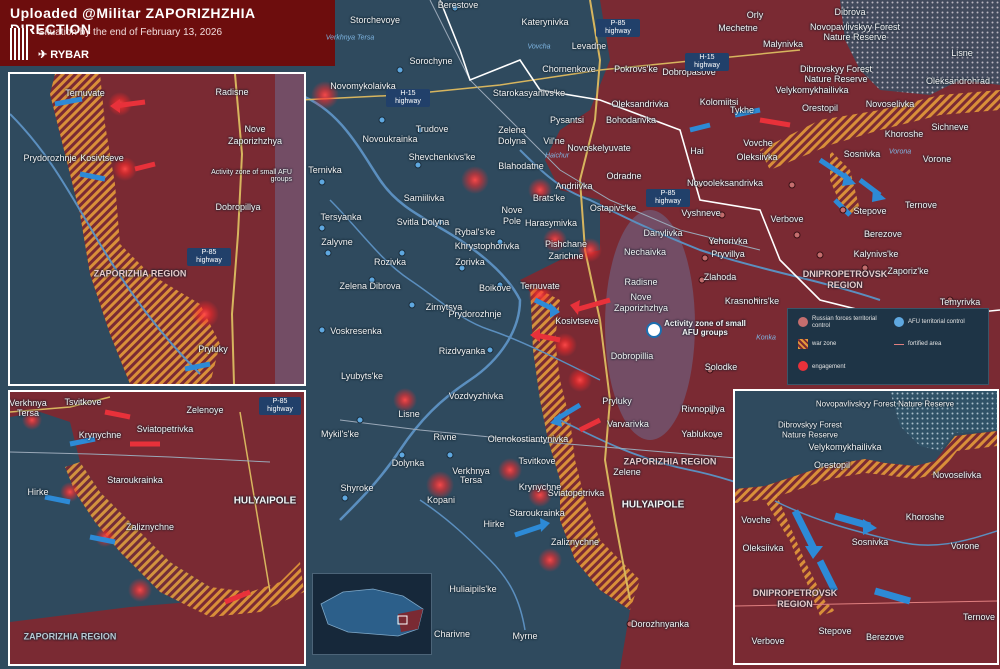  I want to click on settlement-label: Zelena, so click(512, 130).